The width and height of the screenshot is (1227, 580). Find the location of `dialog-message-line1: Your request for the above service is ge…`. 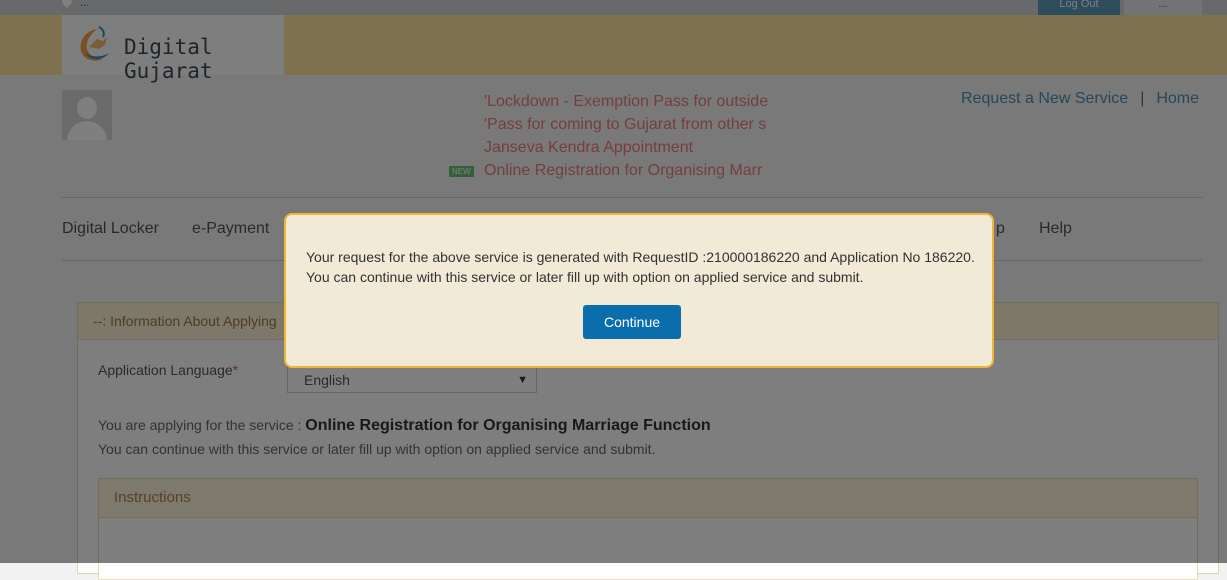

dialog-message-line1: Your request for the above service is ge… is located at coordinates (640, 257).